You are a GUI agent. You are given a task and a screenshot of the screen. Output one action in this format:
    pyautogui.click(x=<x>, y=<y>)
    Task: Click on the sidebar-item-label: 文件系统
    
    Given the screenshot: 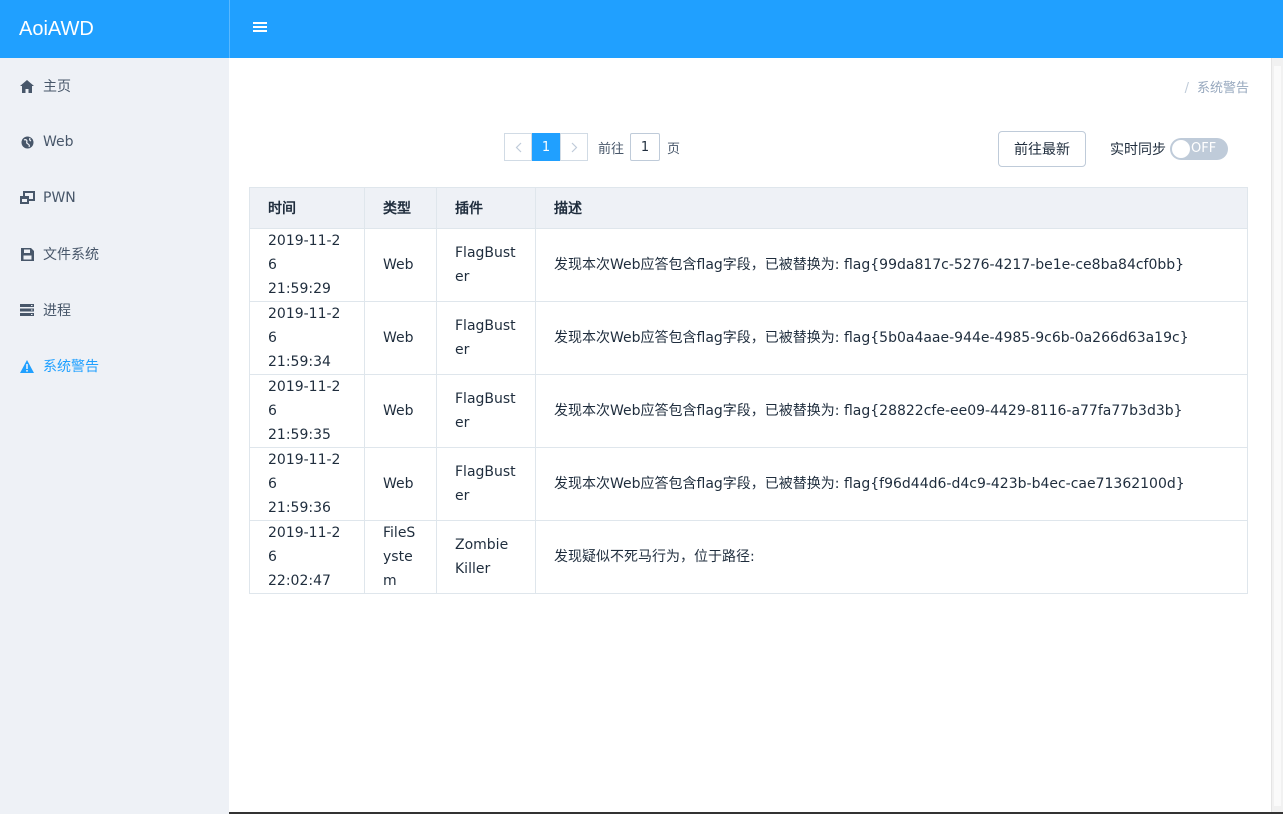 What is the action you would take?
    pyautogui.click(x=71, y=255)
    